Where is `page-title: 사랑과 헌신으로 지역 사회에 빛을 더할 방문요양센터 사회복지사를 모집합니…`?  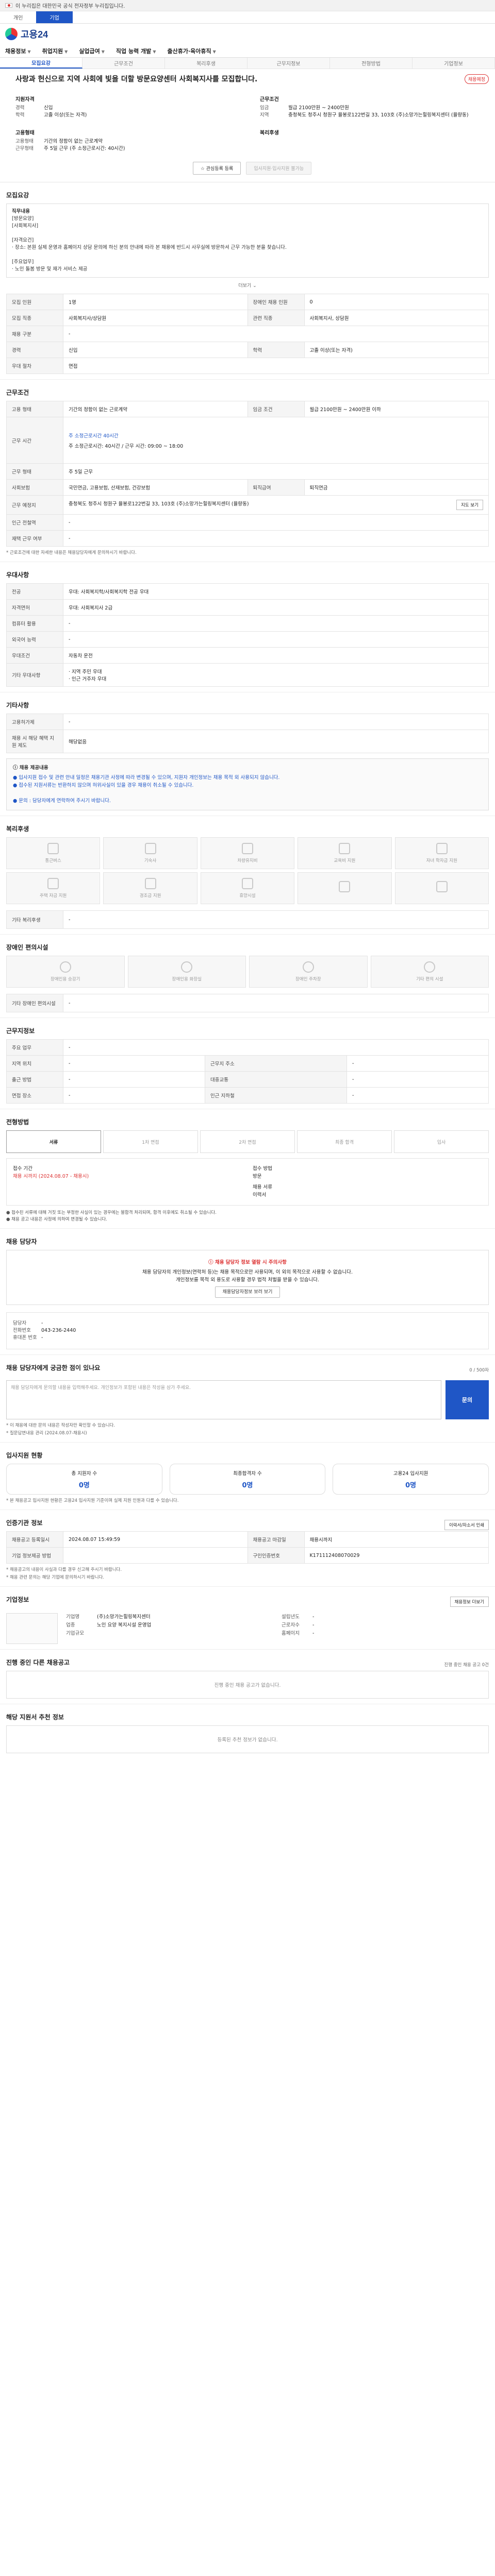 page-title: 사랑과 헌신으로 지역 사회에 빛을 더할 방문요양센터 사회복지사를 모집합니… is located at coordinates (136, 79).